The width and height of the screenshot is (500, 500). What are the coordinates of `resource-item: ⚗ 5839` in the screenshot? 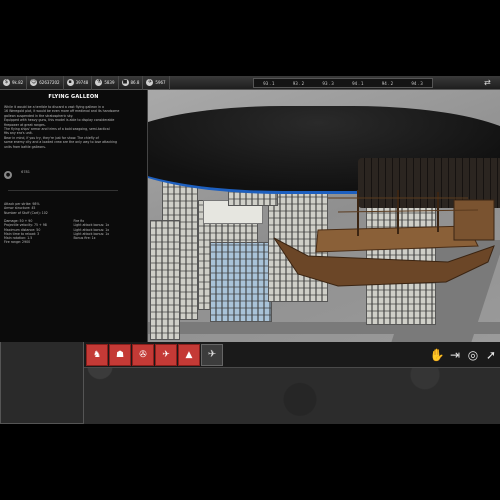 It's located at (105, 82).